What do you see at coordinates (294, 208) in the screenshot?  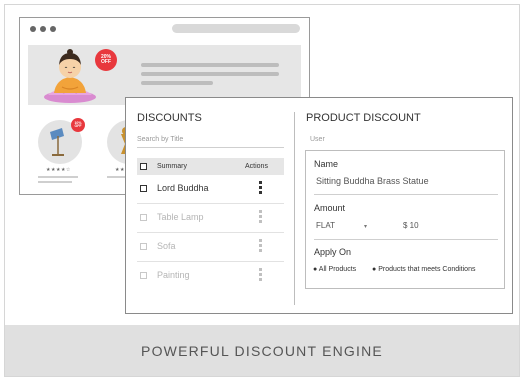 I see `panel-divider` at bounding box center [294, 208].